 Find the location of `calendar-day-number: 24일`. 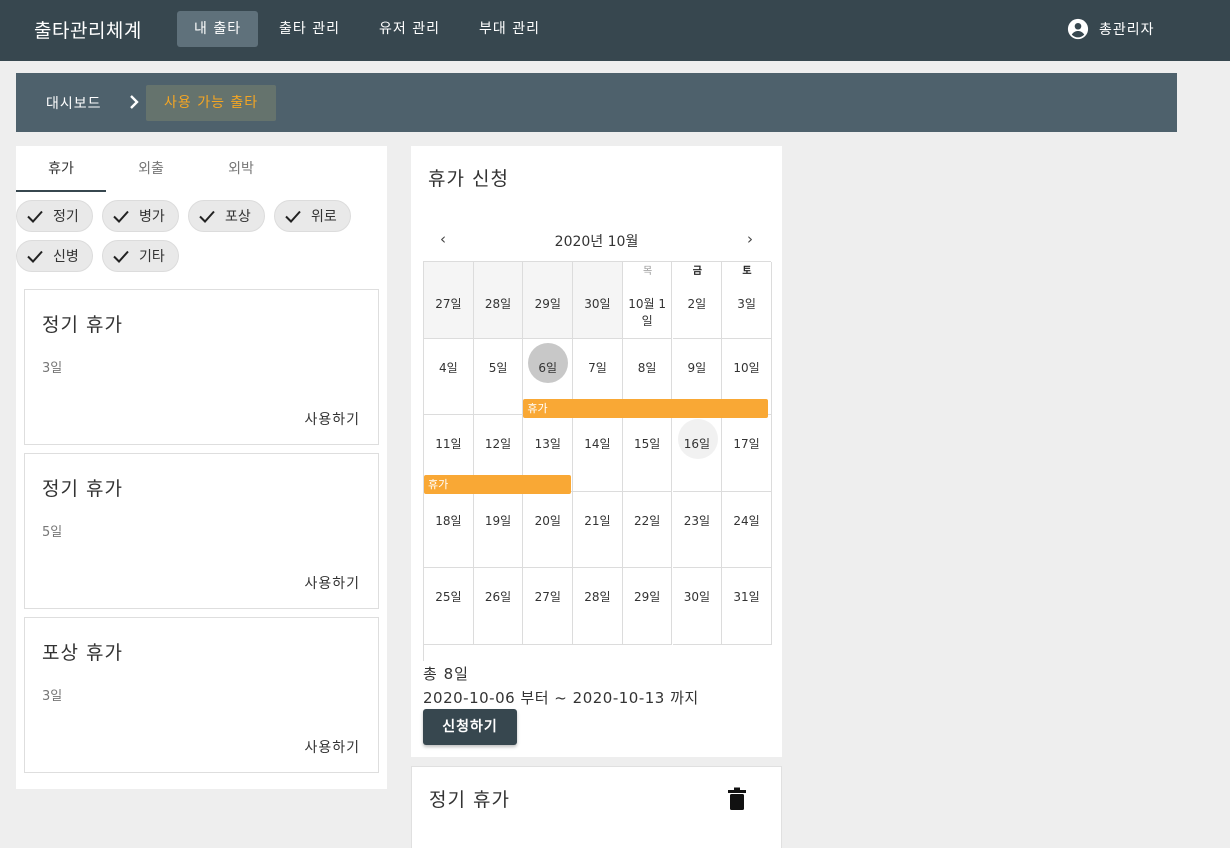

calendar-day-number: 24일 is located at coordinates (746, 520).